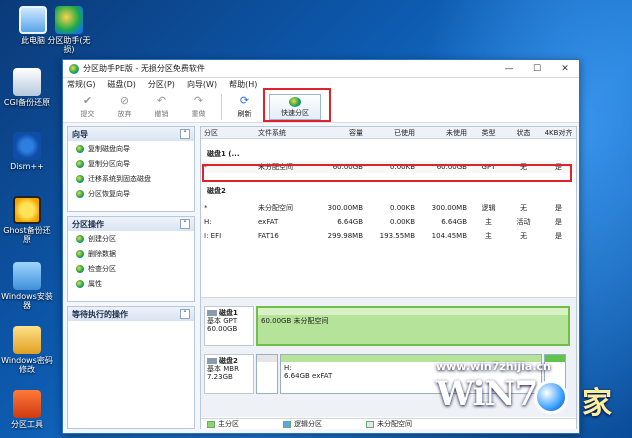 The width and height of the screenshot is (632, 438). I want to click on pending-ops-header: 等待执行的操作 ˄, so click(131, 314).